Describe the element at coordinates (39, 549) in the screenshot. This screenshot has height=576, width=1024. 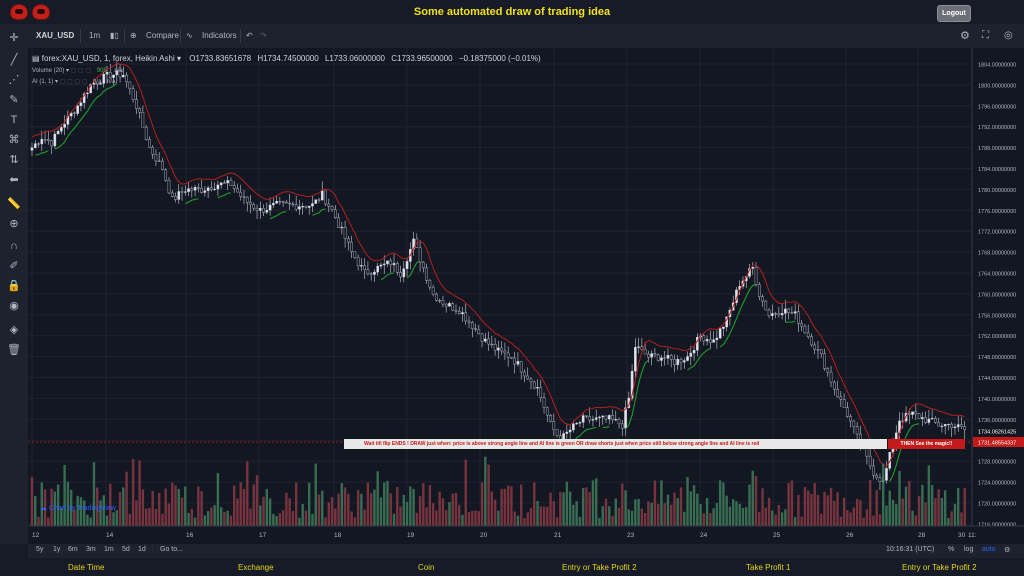
I see `range-5y: 5y` at that location.